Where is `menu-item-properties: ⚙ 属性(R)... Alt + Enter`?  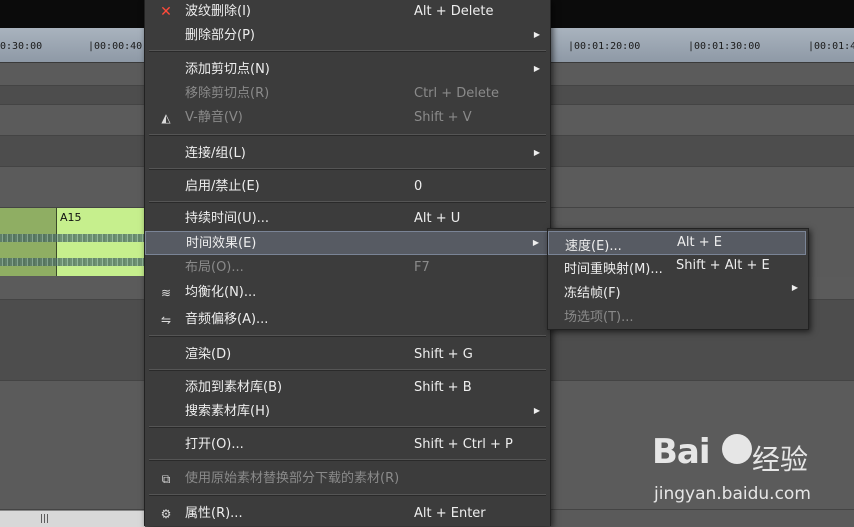
menu-item-properties: ⚙ 属性(R)... Alt + Enter is located at coordinates (347, 514).